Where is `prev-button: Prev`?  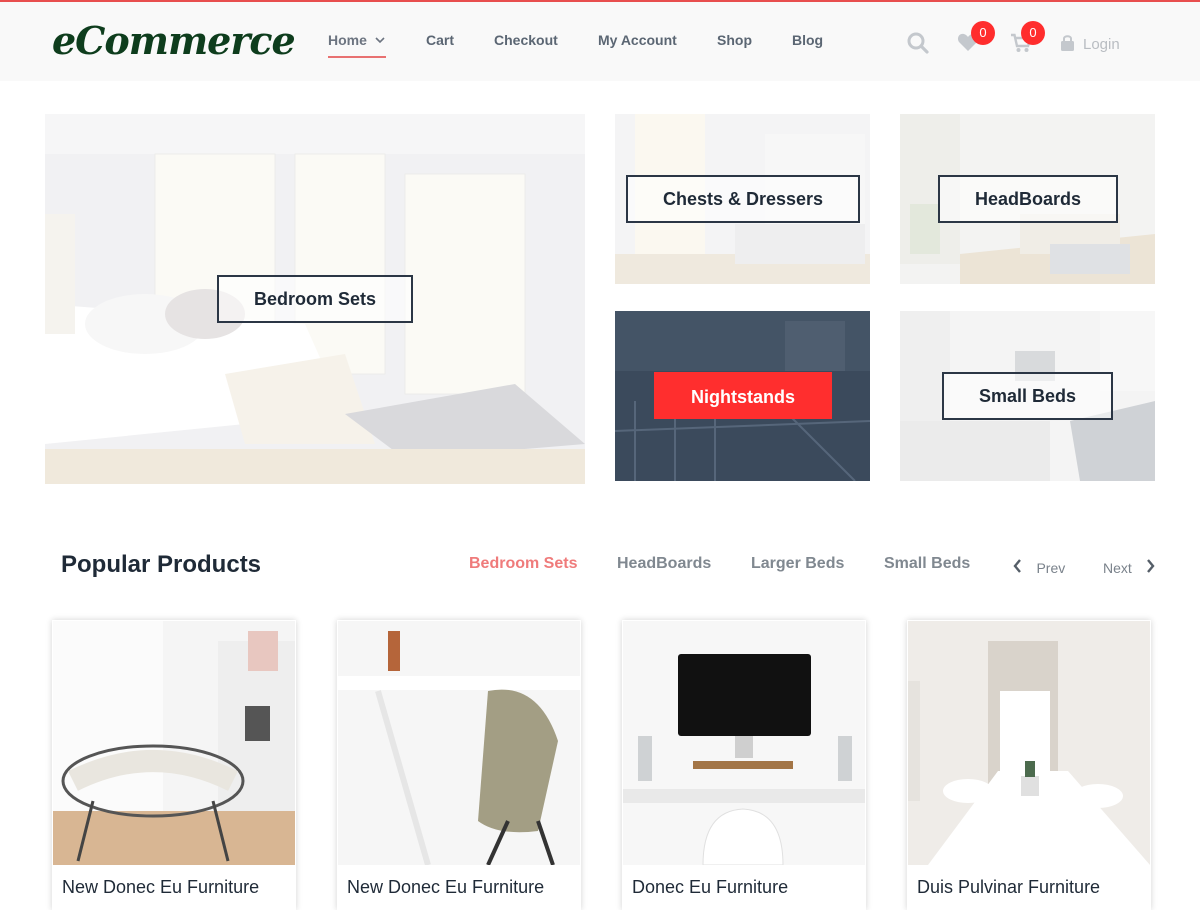
prev-button: Prev is located at coordinates (1039, 568).